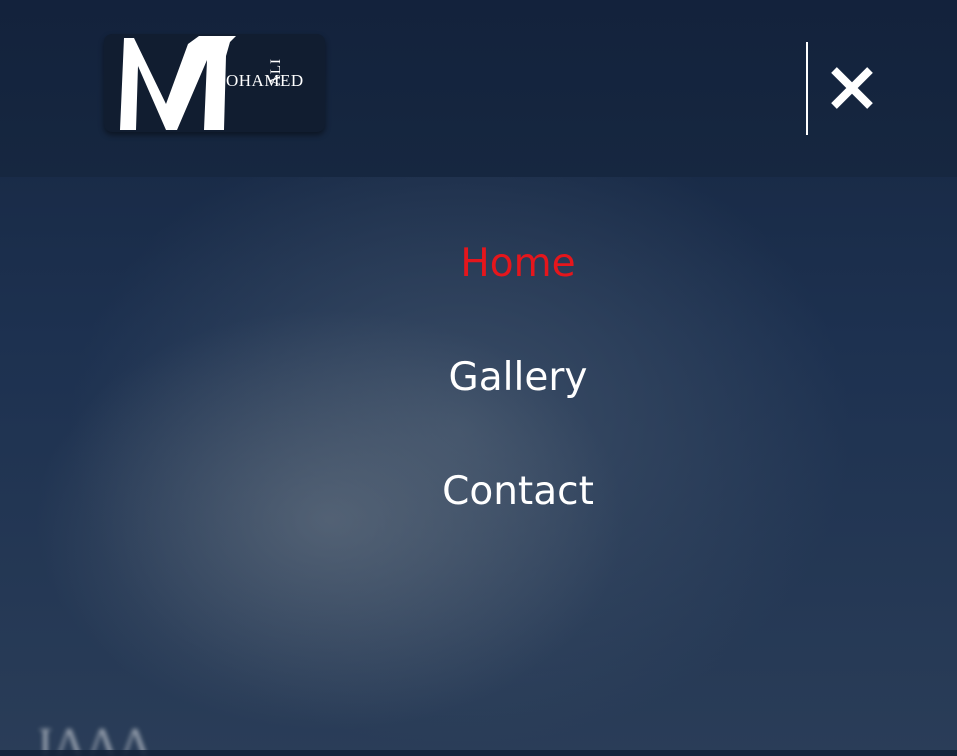 The image size is (957, 756). I want to click on nav-item-gallery: Gallery, so click(518, 378).